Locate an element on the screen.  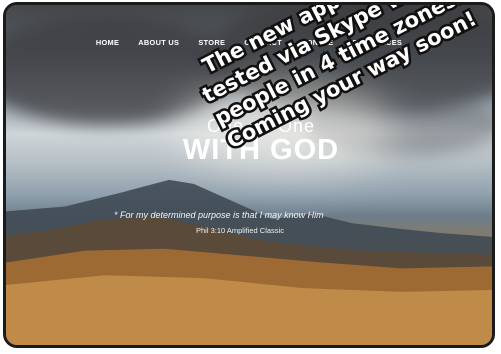
nav-about-us: ABOUT US is located at coordinates (158, 42).